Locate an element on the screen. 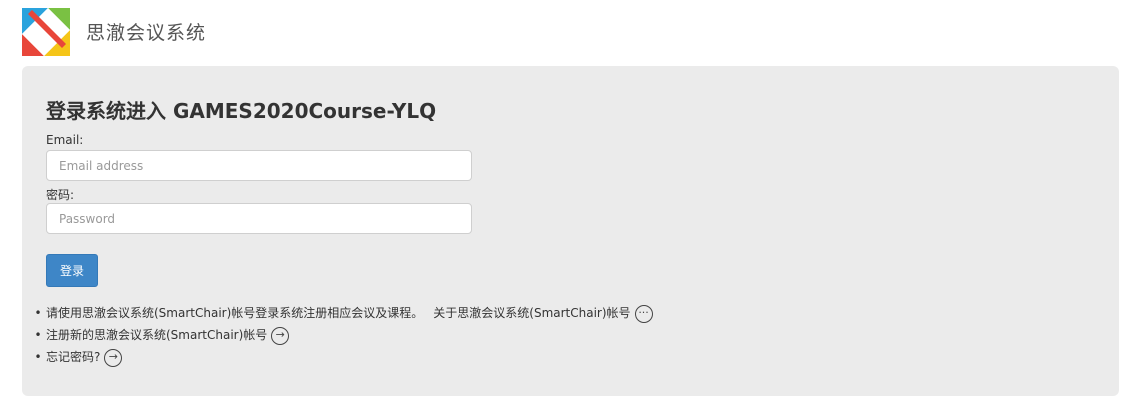  login-instructions-text: 请使用思澈会议系统(SmartChair)帐号登录系统注册相应会议及课程。 is located at coordinates (235, 313).